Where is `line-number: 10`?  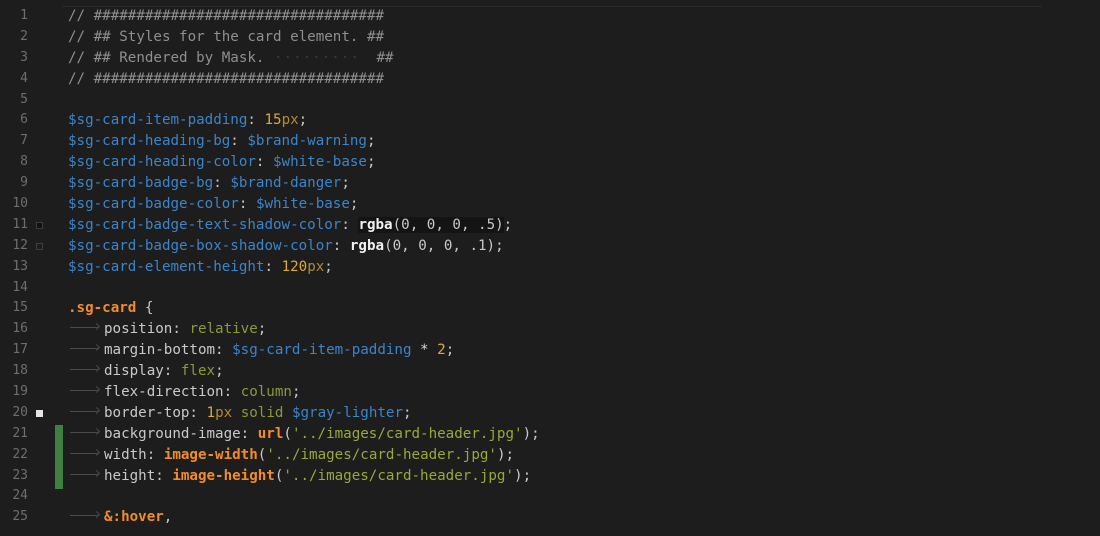 line-number: 10 is located at coordinates (20, 204).